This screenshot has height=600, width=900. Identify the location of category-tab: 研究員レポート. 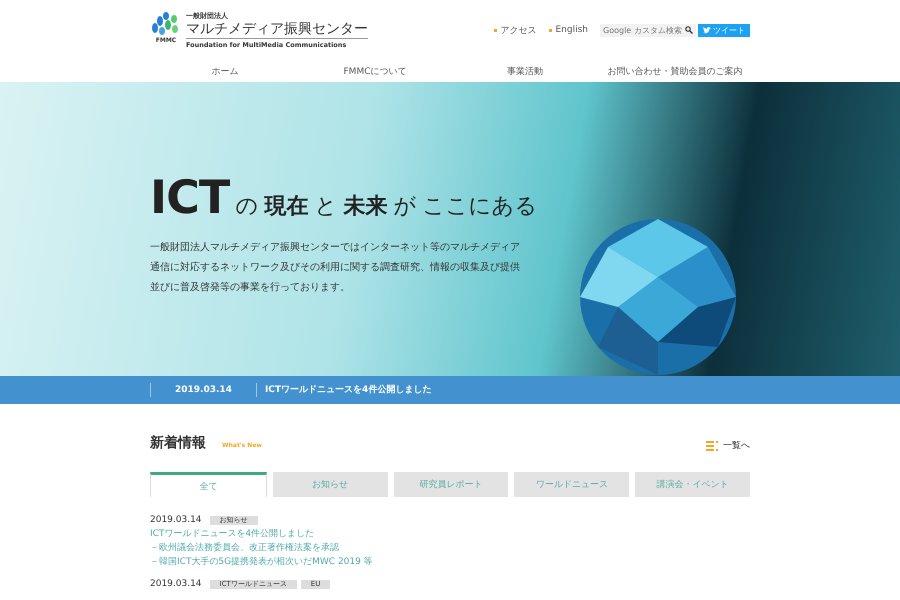
(451, 484).